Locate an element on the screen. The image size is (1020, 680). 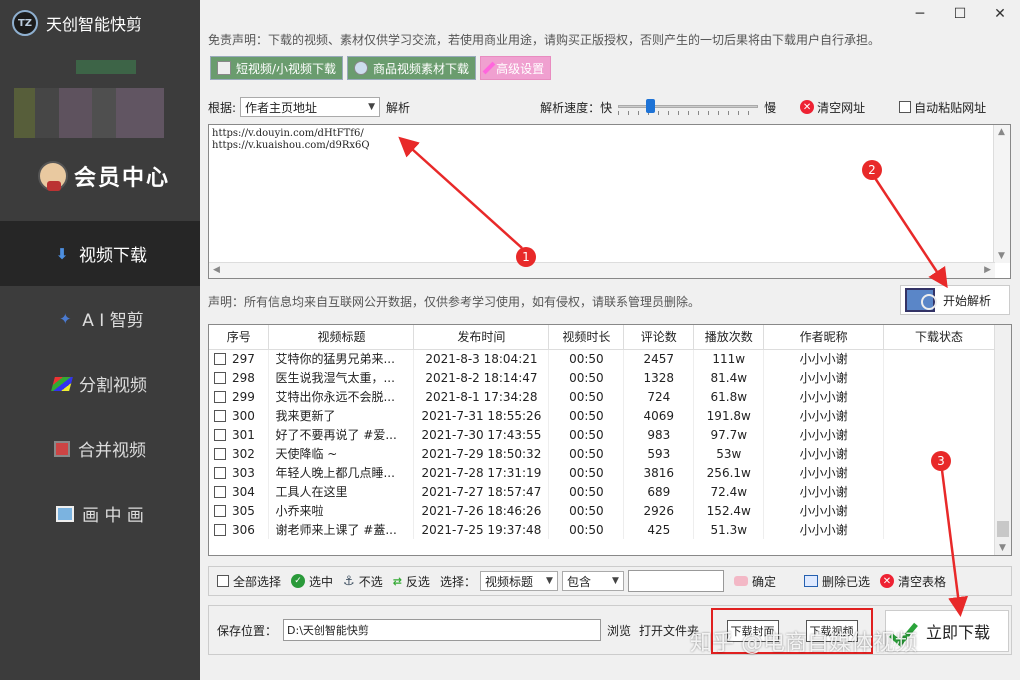
browse-button: 浏览 is located at coordinates (619, 630).